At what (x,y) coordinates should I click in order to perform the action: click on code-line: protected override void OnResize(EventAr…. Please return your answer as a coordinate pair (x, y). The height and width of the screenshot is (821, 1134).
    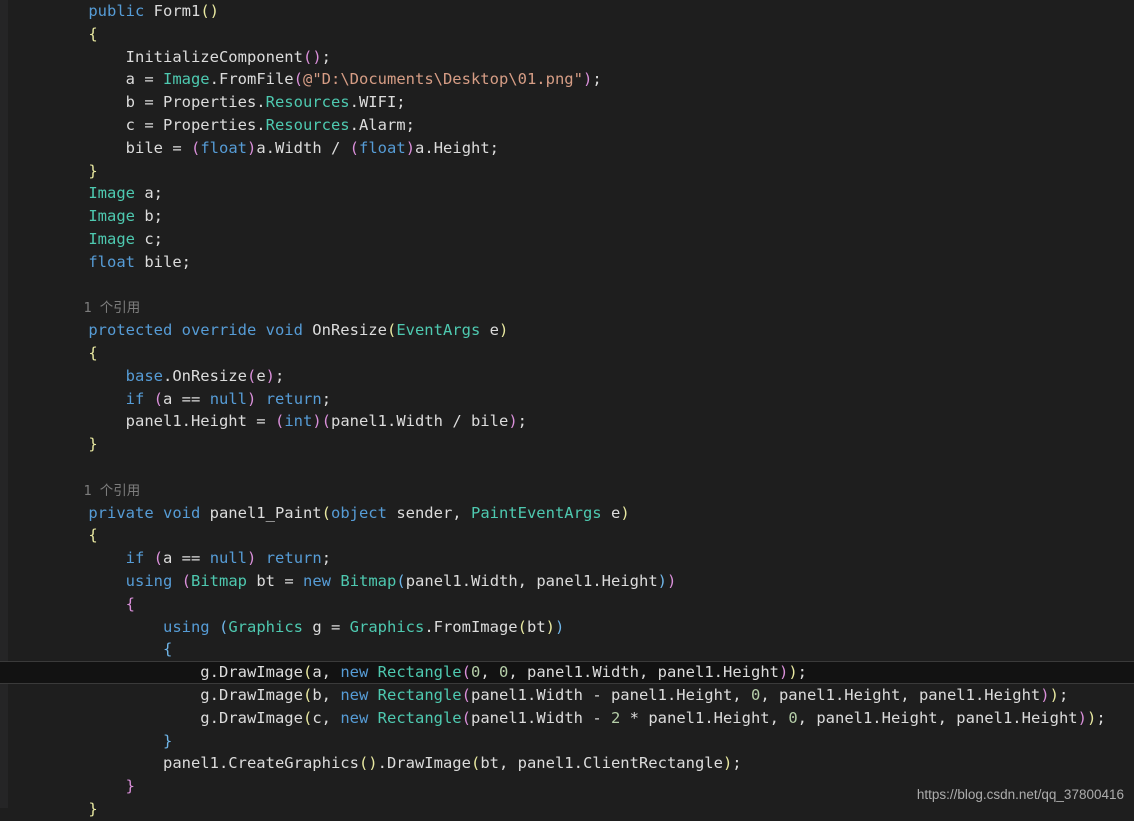
    Looking at the image, I should click on (567, 330).